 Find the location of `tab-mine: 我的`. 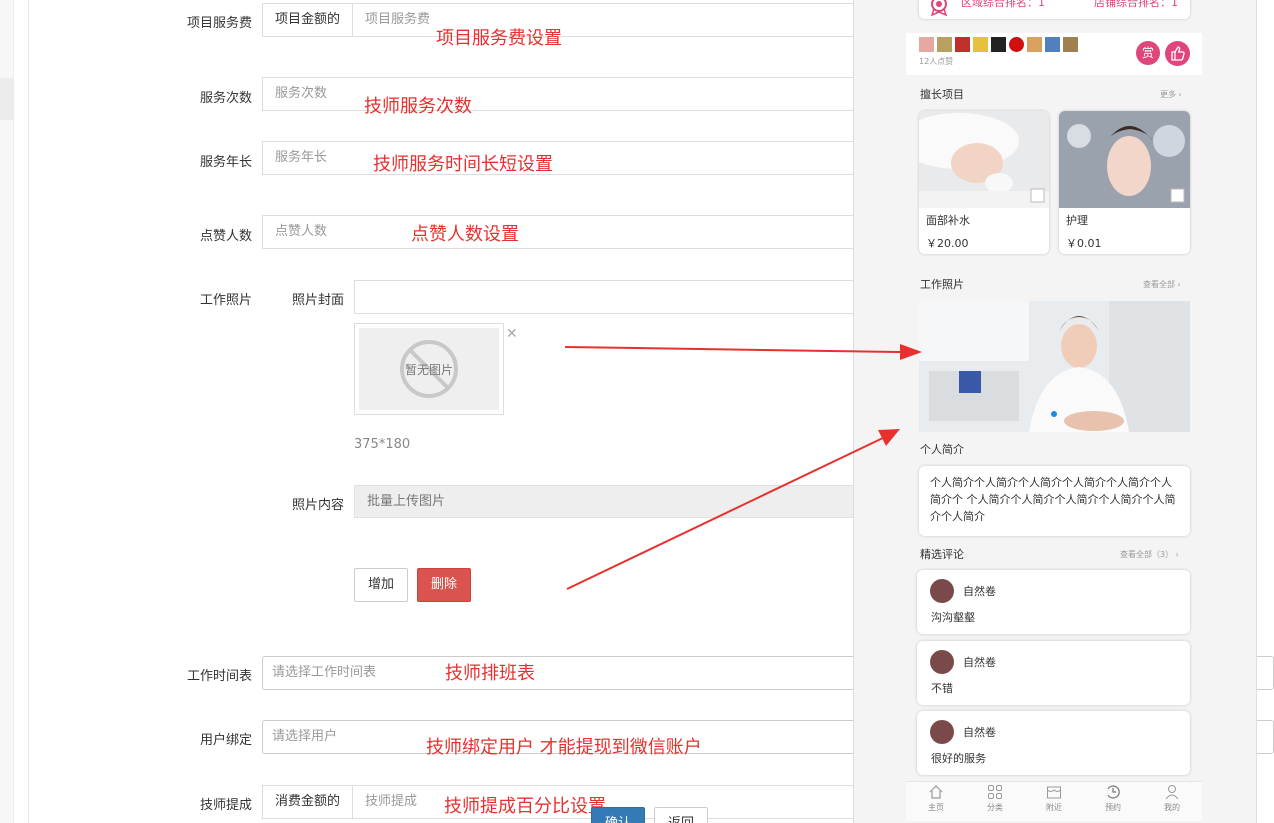

tab-mine: 我的 is located at coordinates (1172, 798).